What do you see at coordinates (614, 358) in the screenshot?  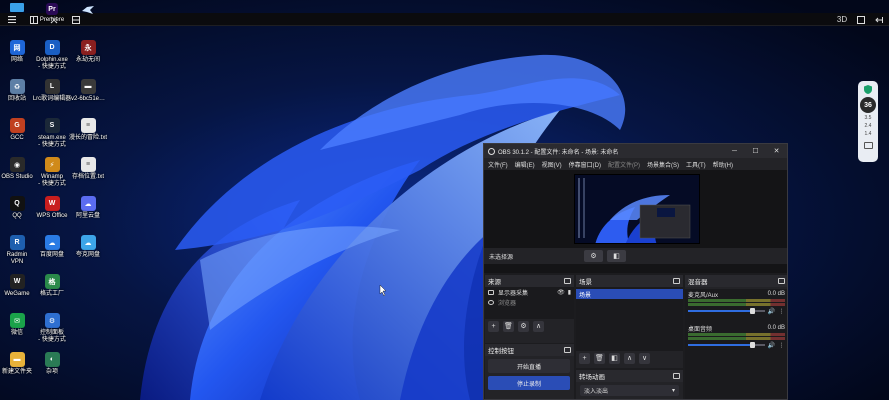 I see `scene-filter-button: ◧` at bounding box center [614, 358].